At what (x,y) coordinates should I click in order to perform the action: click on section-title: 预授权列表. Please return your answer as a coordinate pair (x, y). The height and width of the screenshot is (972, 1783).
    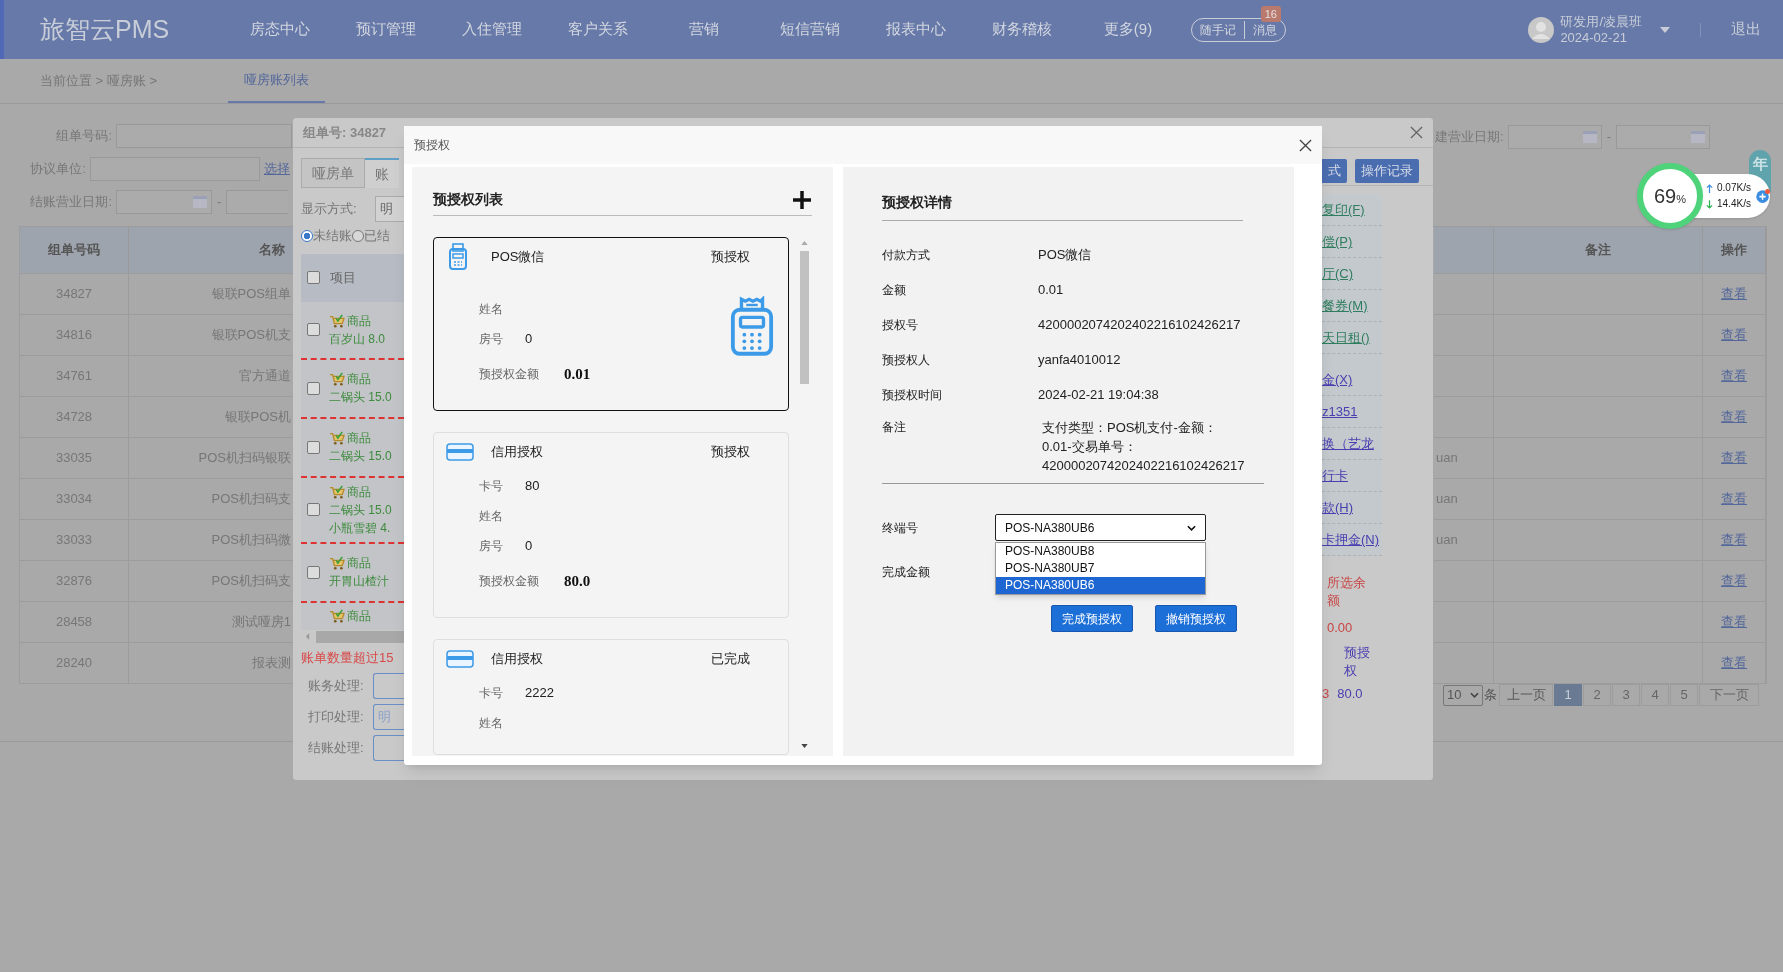
    Looking at the image, I should click on (468, 199).